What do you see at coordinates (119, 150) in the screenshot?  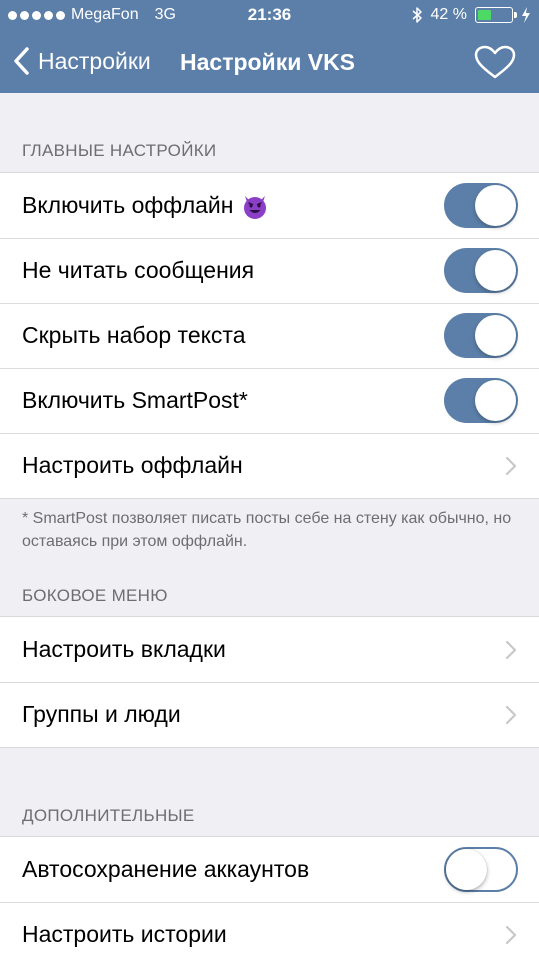 I see `section-header-main: ГЛАВНЫЕ НАСТРОЙКИ` at bounding box center [119, 150].